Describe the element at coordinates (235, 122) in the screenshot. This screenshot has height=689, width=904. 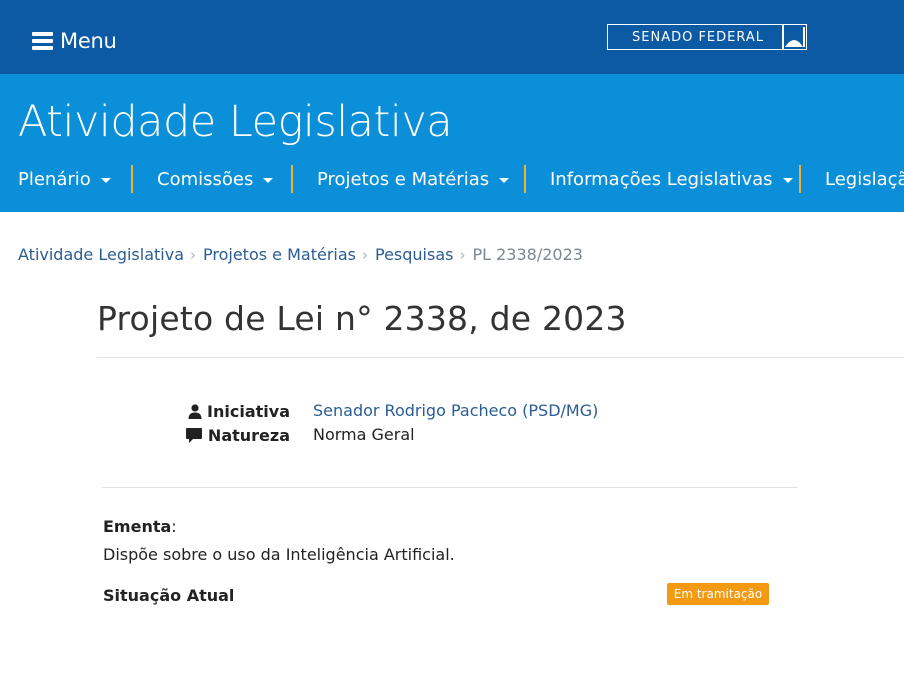
I see `site-title: Atividade Legislativa` at that location.